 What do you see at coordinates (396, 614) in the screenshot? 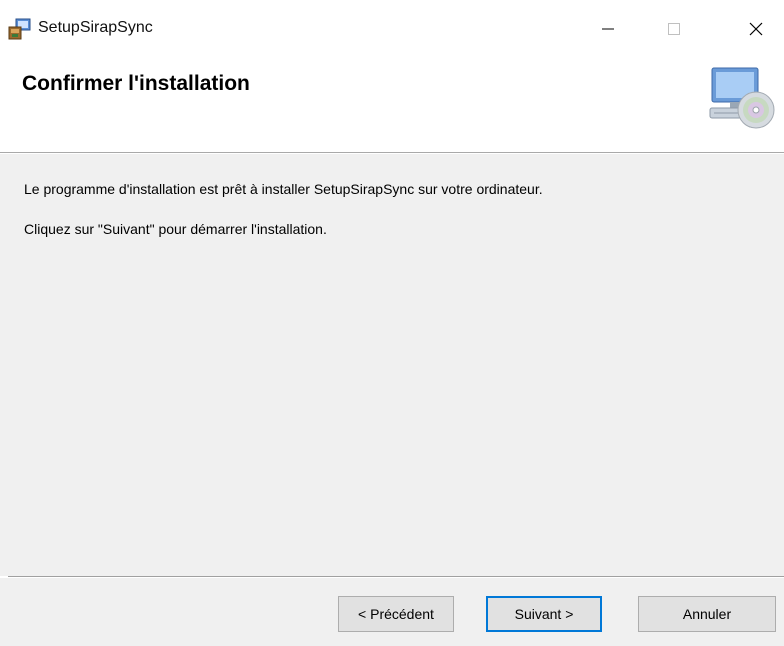
I see `previous-button: < Précédent` at bounding box center [396, 614].